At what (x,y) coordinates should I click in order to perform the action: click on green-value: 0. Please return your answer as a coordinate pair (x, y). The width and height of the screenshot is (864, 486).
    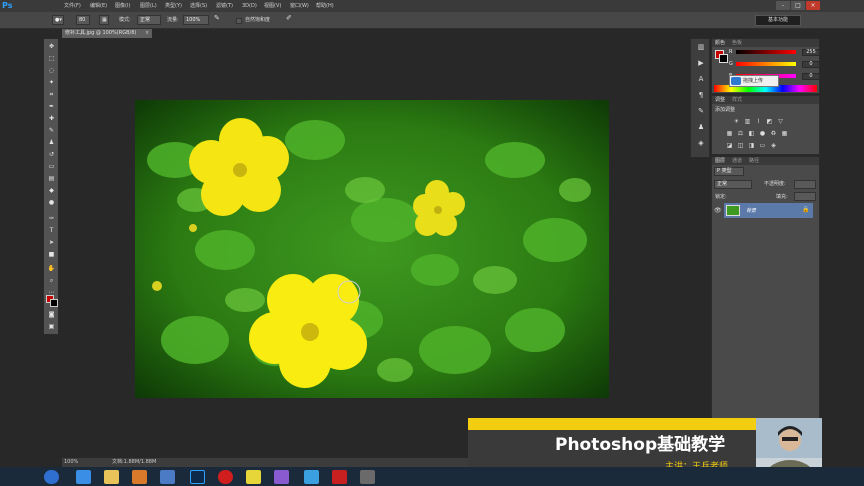
    Looking at the image, I should click on (811, 64).